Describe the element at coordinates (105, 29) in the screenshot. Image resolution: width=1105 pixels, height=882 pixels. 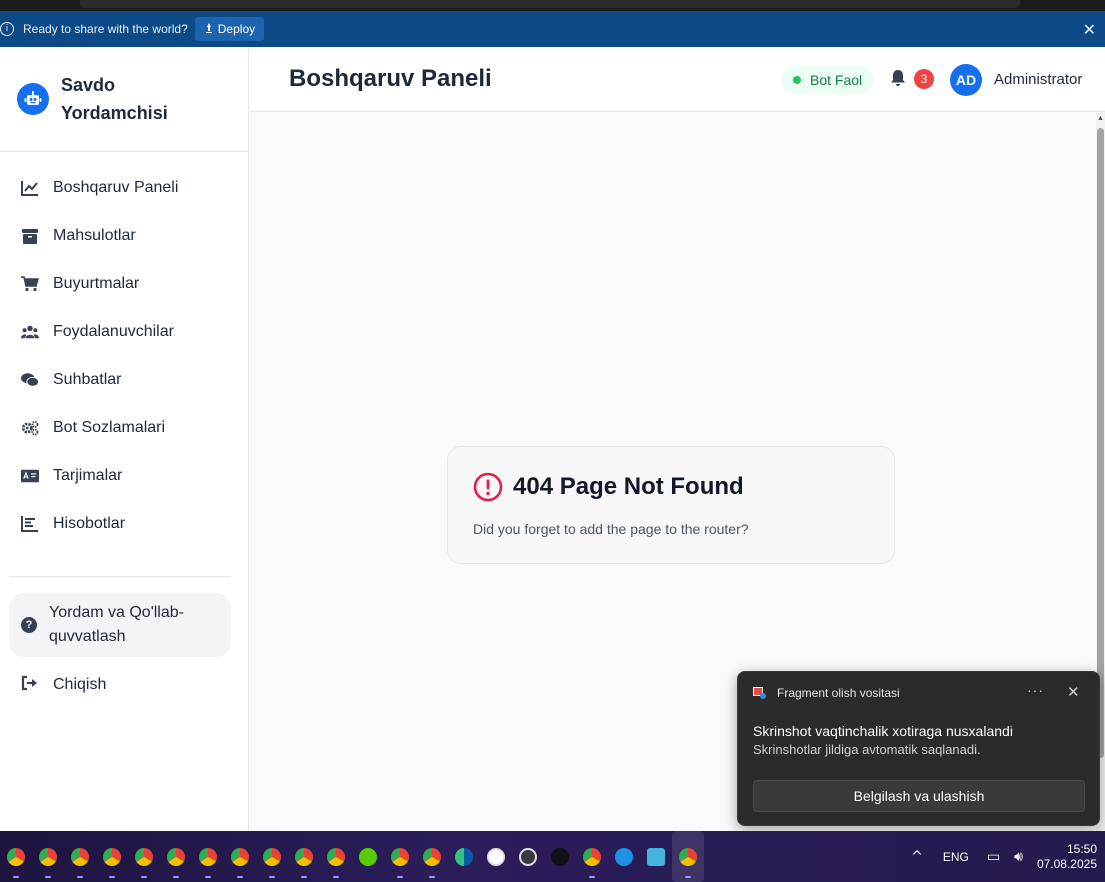
I see `banner-message: Ready to share with the world?` at that location.